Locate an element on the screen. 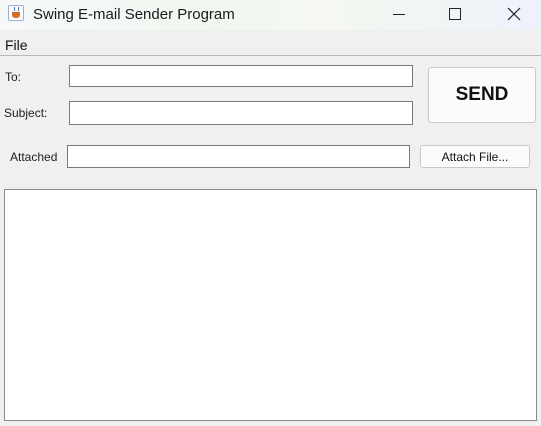 The width and height of the screenshot is (541, 426). menu-bar: File is located at coordinates (270, 45).